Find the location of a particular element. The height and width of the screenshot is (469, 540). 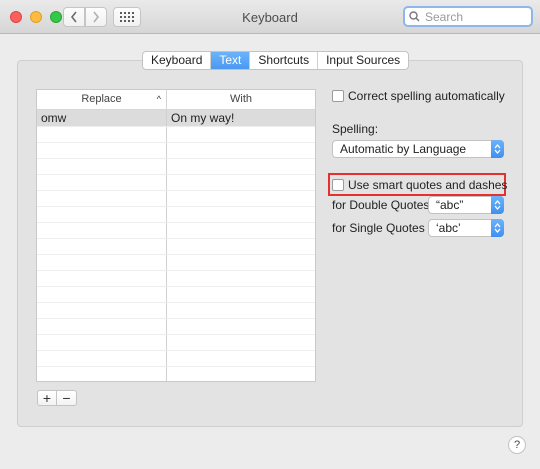

replace-cell: omw is located at coordinates (102, 118).